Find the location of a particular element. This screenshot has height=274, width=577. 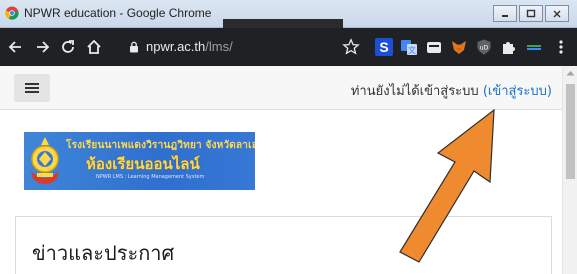

vertical-scrollbar is located at coordinates (569, 170).